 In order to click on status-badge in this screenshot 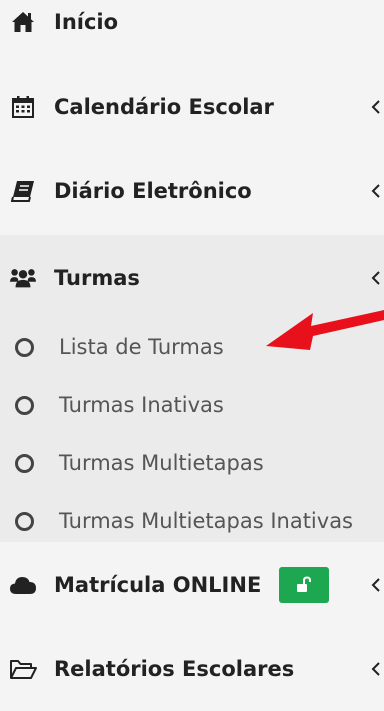, I will do `click(304, 584)`.